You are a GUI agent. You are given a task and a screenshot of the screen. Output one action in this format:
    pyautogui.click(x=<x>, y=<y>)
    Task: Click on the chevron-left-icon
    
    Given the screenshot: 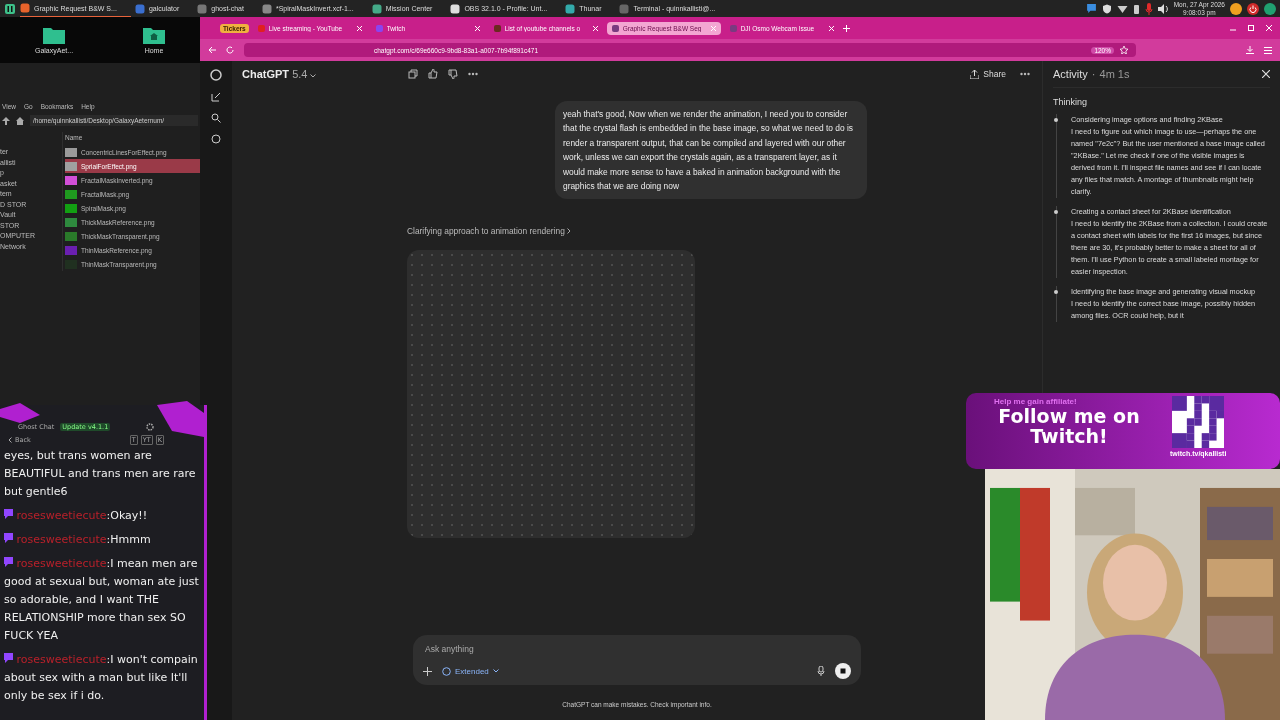 What is the action you would take?
    pyautogui.click(x=10, y=440)
    